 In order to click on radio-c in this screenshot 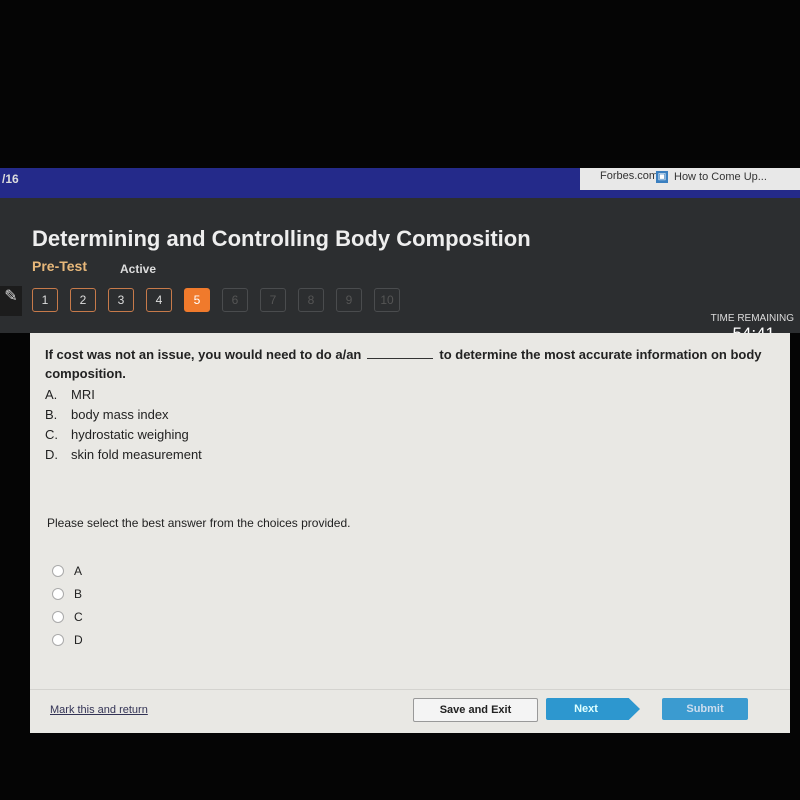, I will do `click(58, 616)`.